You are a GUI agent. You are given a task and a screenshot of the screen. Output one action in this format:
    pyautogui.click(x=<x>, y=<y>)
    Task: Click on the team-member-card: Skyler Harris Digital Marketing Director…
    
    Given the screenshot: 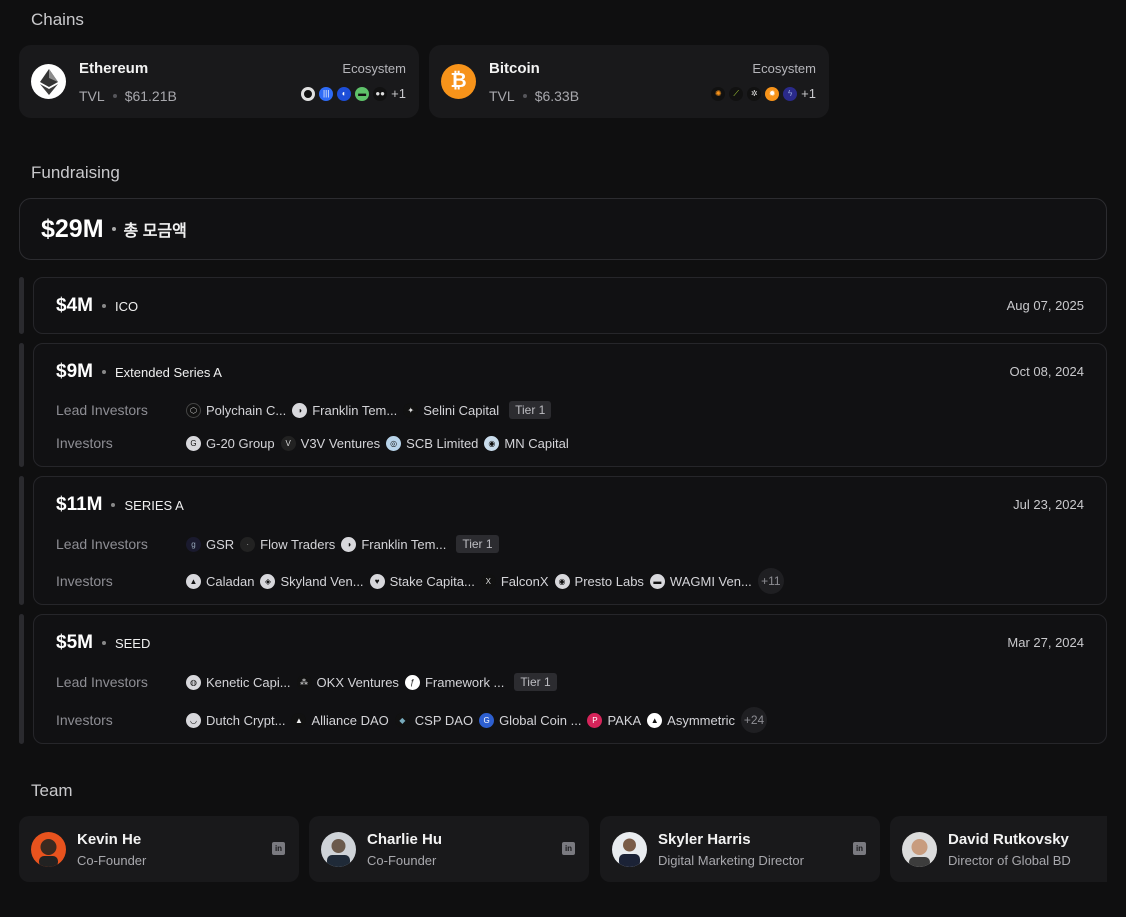 What is the action you would take?
    pyautogui.click(x=740, y=849)
    